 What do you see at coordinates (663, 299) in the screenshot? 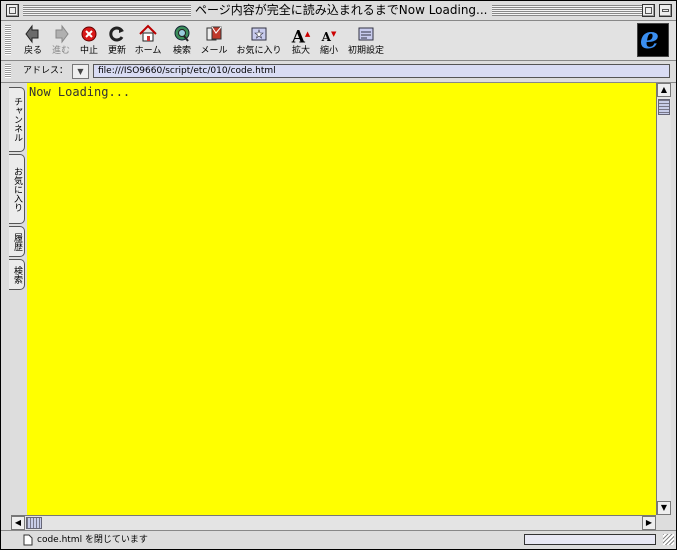
I see `vertical-scrollbar: ▲ ▼` at bounding box center [663, 299].